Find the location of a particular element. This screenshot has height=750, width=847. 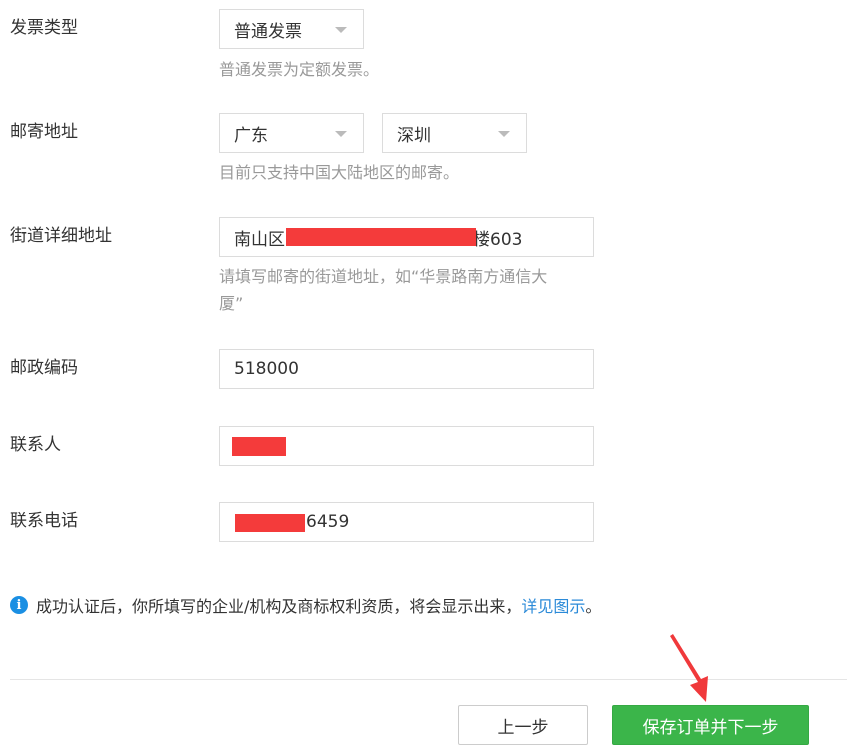

street-address-hint-line2: 厦” is located at coordinates (231, 303).